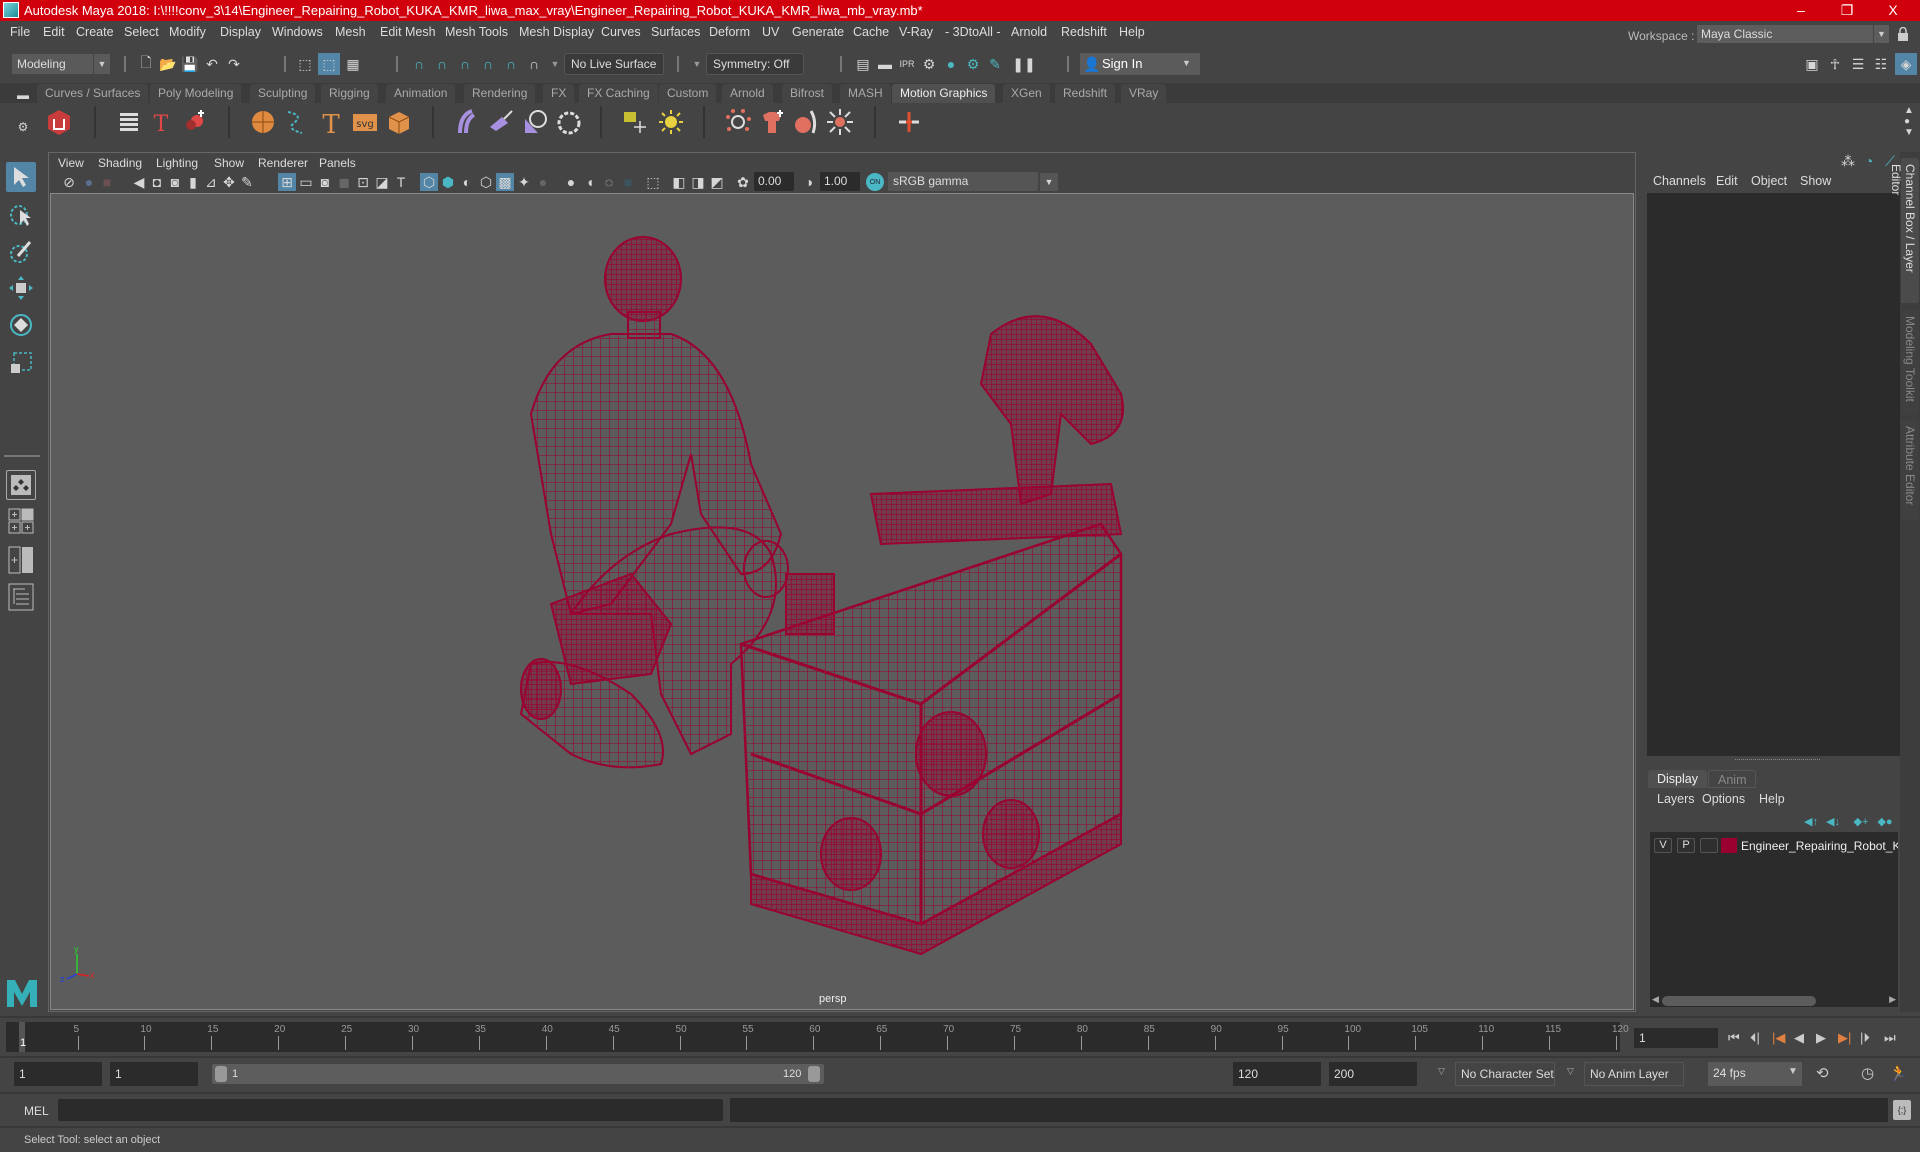 The image size is (1920, 1152). Describe the element at coordinates (1186, 63) in the screenshot. I see `sign-in-dropdown-icon: ▼` at that location.